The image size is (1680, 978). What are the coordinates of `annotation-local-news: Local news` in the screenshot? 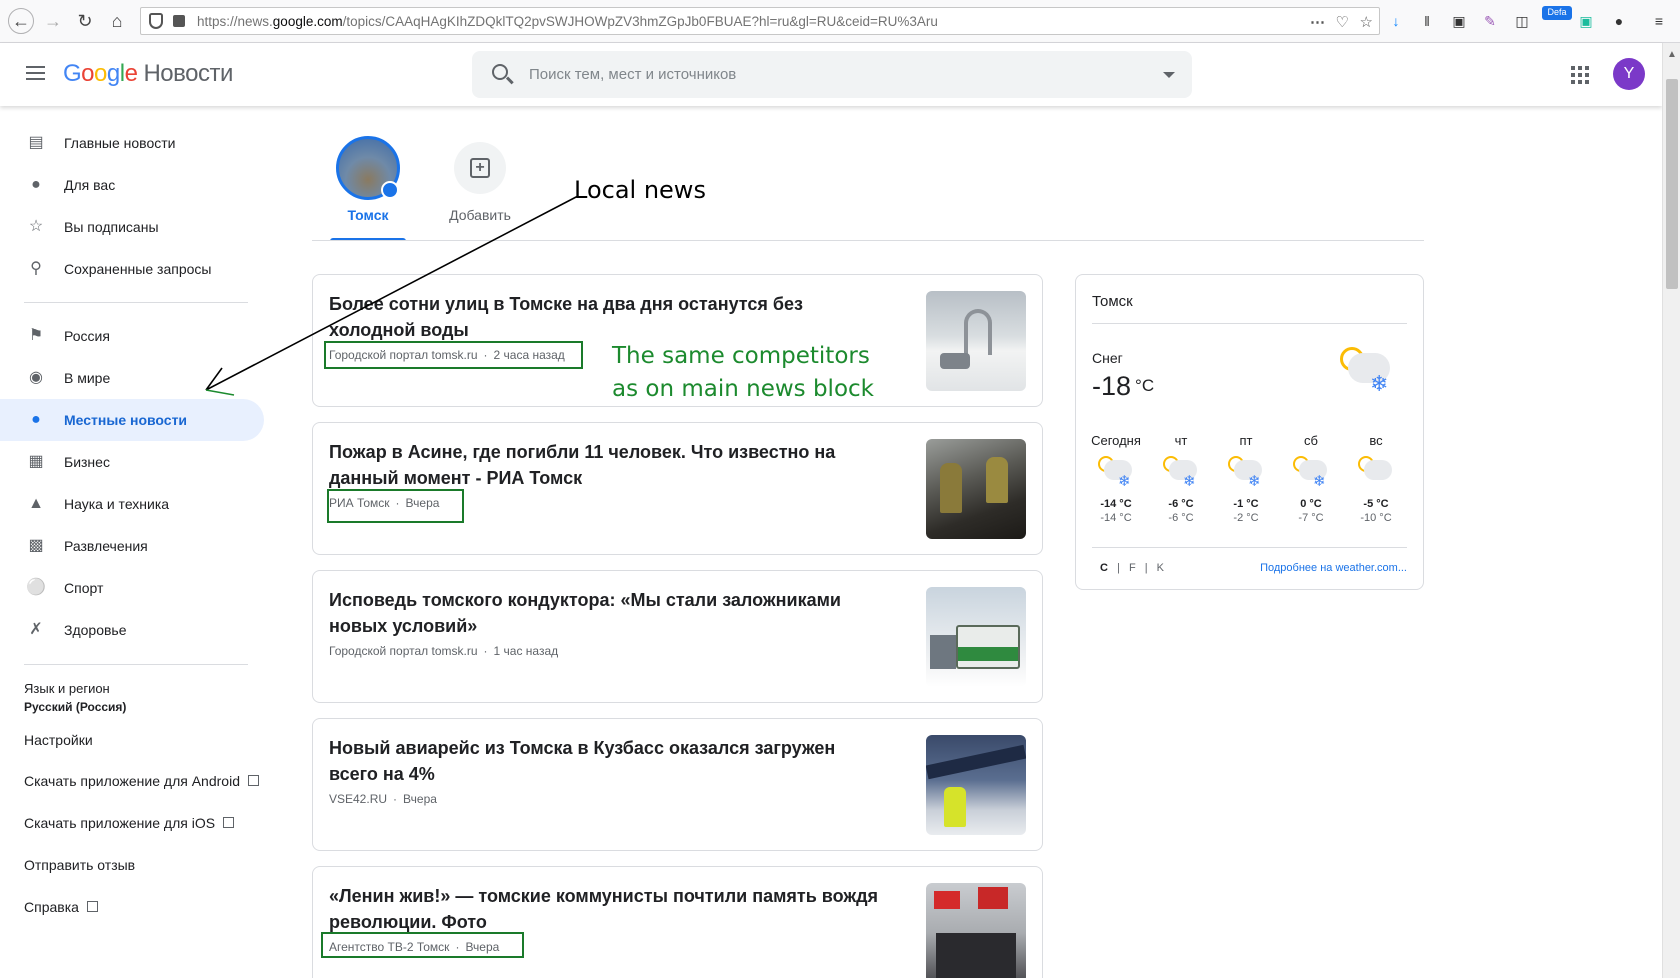 It's located at (640, 190).